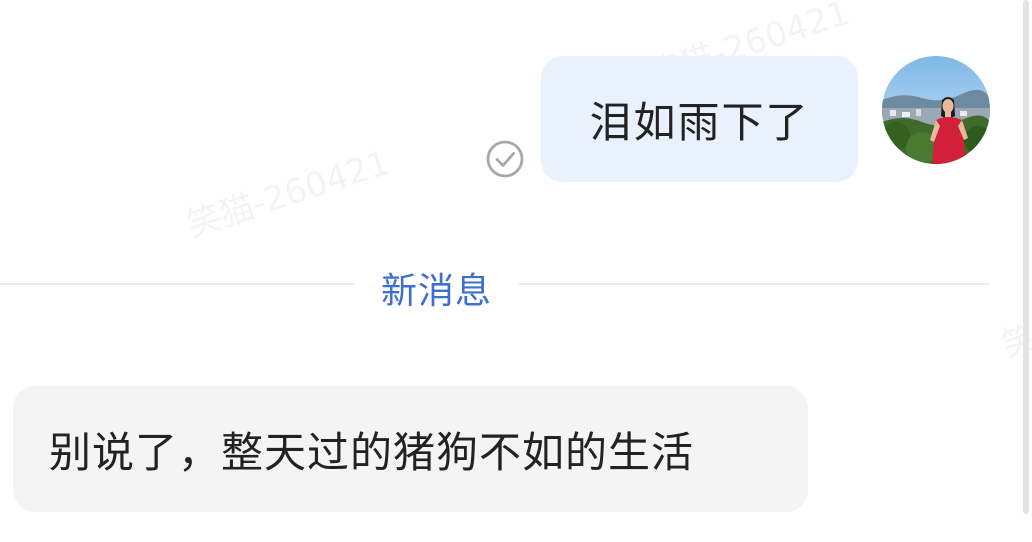 This screenshot has width=1032, height=542. What do you see at coordinates (372, 452) in the screenshot?
I see `incoming-message-text: 别说了，整天过的猪狗不如的生活` at bounding box center [372, 452].